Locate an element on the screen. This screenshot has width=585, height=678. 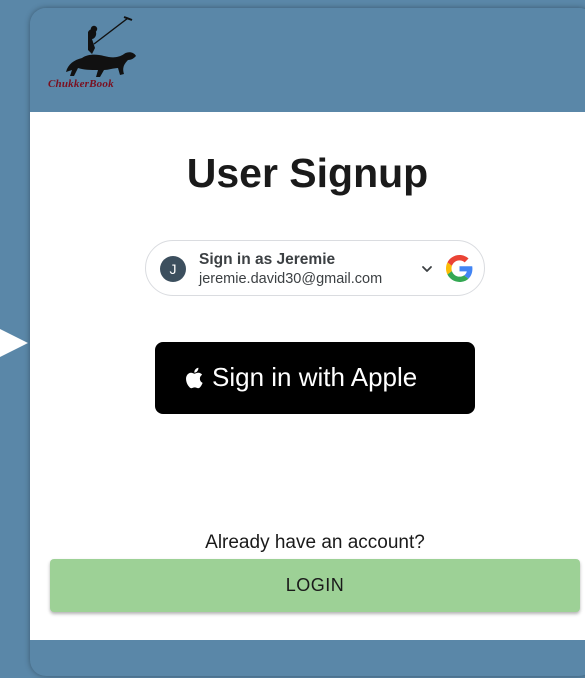
page-title: User Signup is located at coordinates (307, 173).